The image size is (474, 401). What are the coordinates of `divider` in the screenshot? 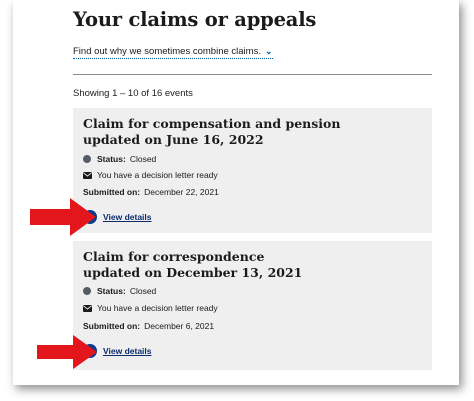 It's located at (252, 74).